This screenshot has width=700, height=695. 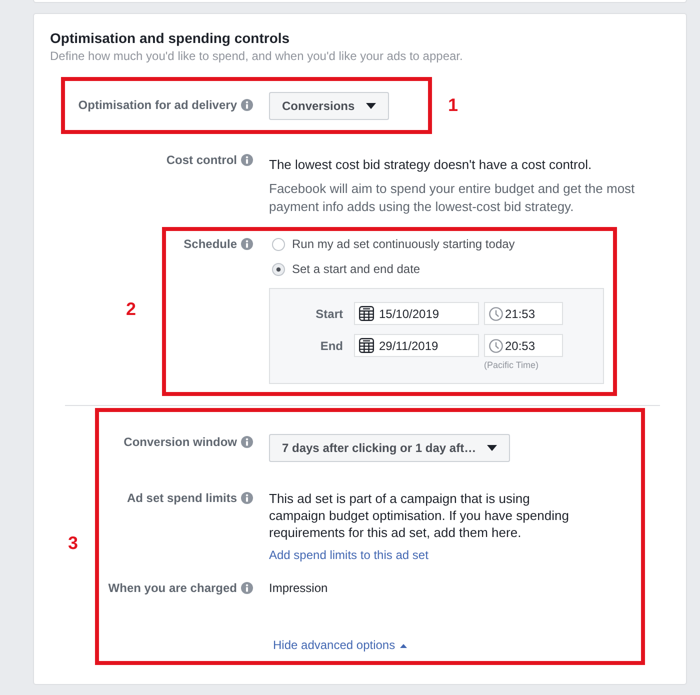 I want to click on help-text: Facebook will aim to spend your entire budget and get the most payment info adds using the lowest-cost bid strategy., so click(x=452, y=198).